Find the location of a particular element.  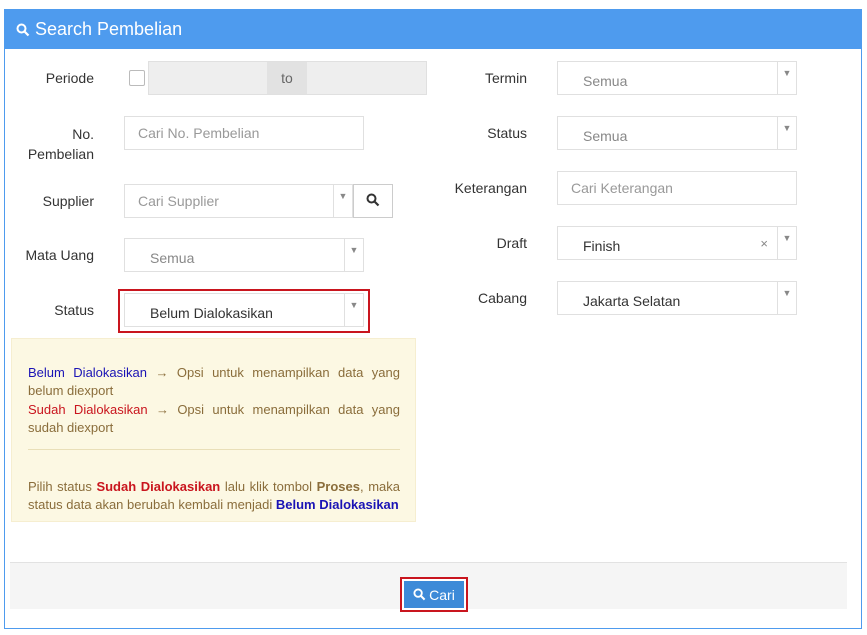

info-divider is located at coordinates (214, 449).